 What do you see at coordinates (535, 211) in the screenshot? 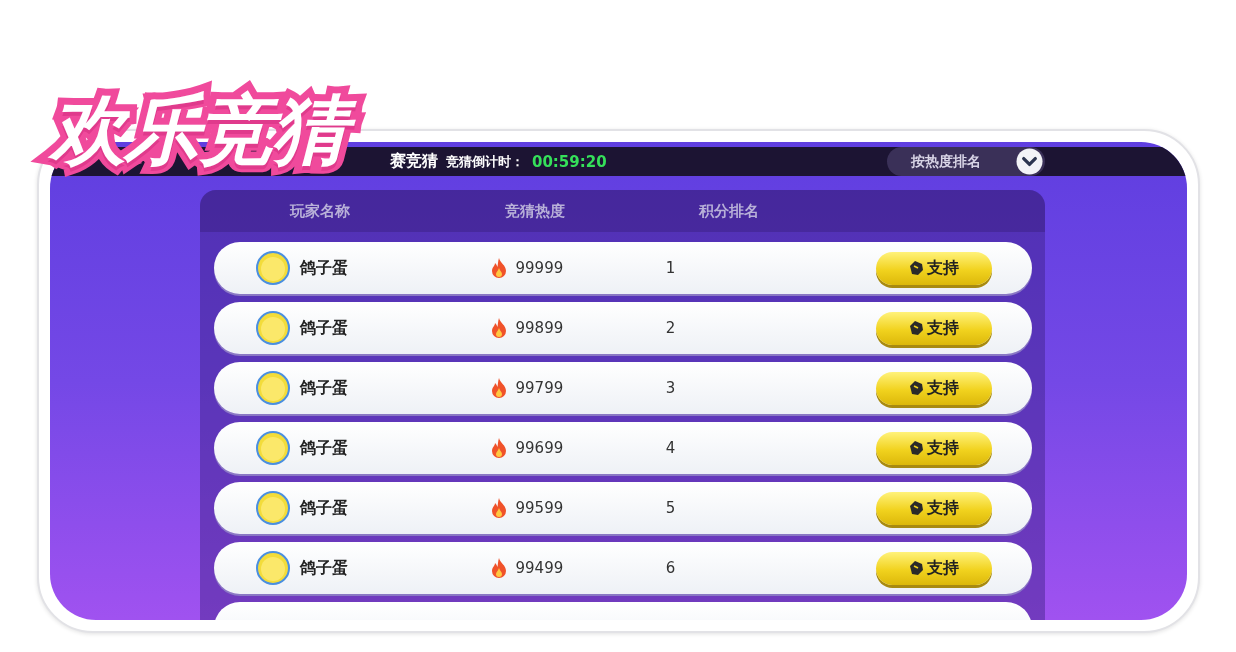
I see `column-header: 竞猜热度` at bounding box center [535, 211].